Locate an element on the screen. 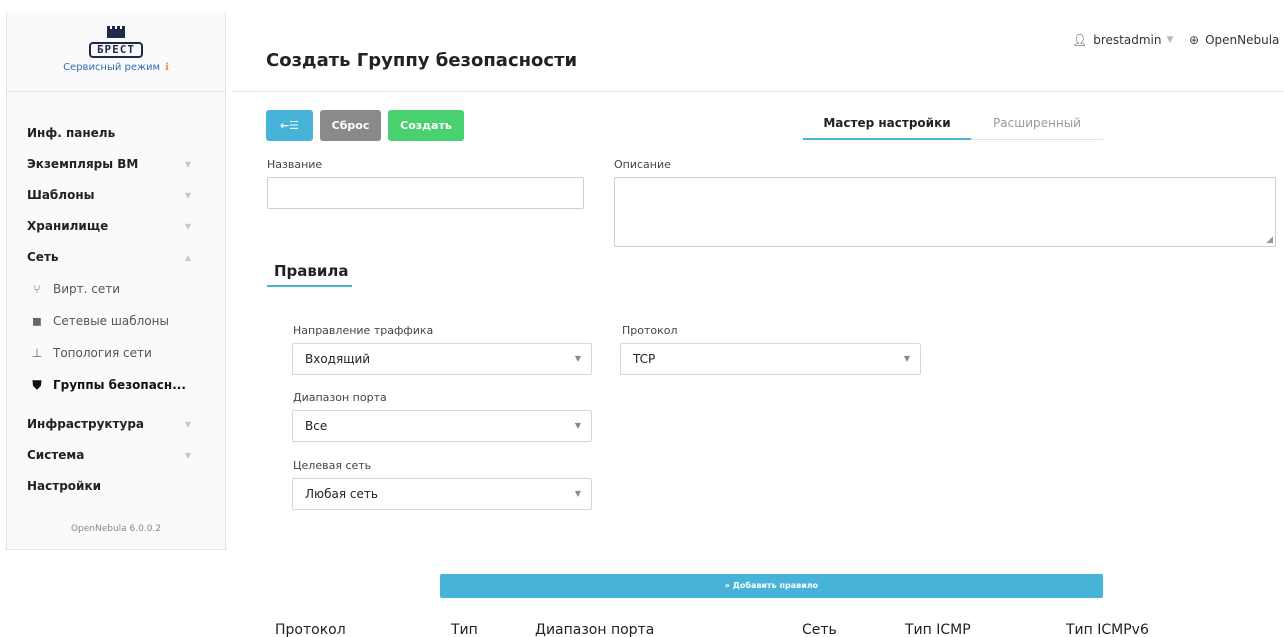  version-label: OpenNebula 6.0.0.2 is located at coordinates (116, 529).